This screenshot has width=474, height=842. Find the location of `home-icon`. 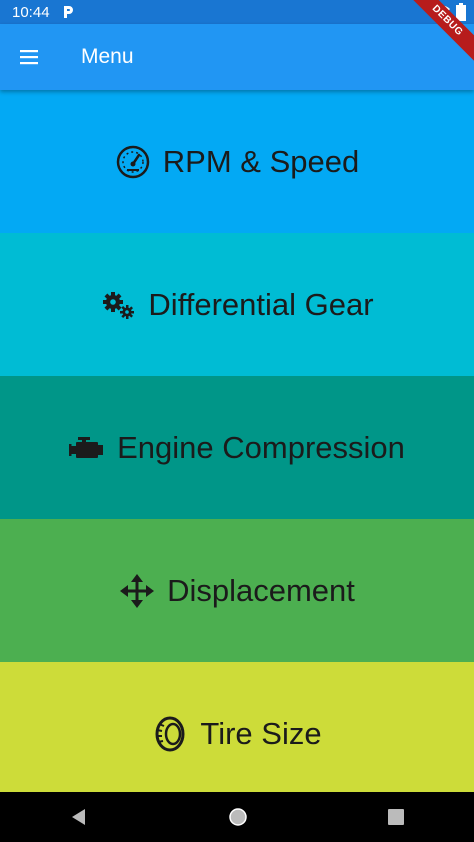

home-icon is located at coordinates (238, 817).